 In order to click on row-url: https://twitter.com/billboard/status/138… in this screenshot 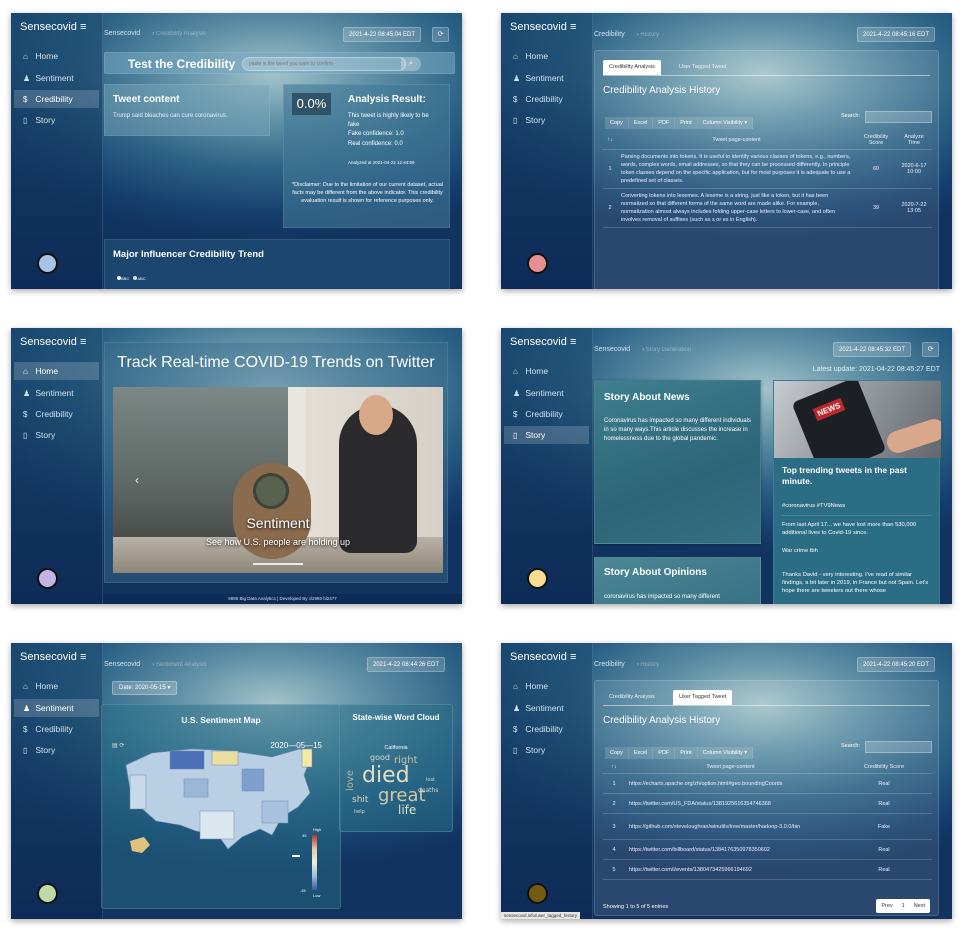, I will do `click(730, 849)`.